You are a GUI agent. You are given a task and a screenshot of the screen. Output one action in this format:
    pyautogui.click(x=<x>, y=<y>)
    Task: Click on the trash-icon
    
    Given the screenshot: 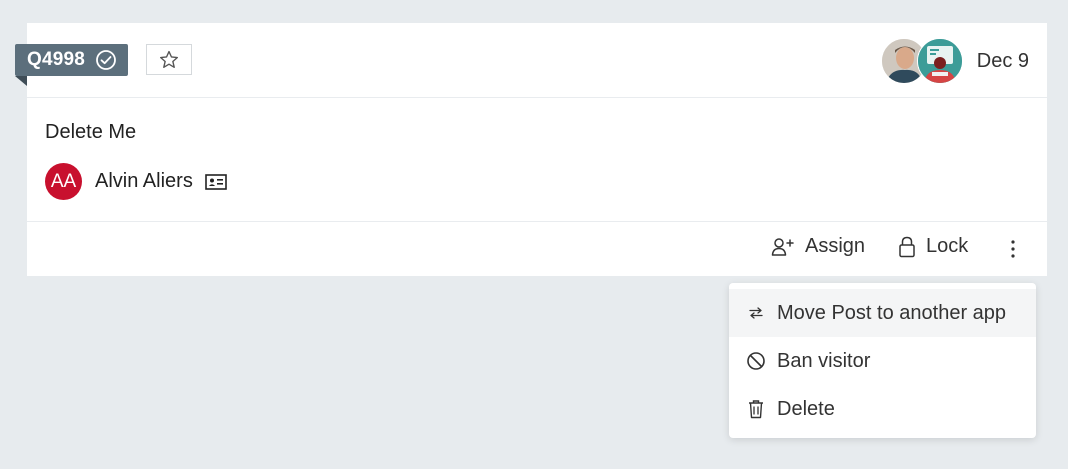 What is the action you would take?
    pyautogui.click(x=756, y=409)
    